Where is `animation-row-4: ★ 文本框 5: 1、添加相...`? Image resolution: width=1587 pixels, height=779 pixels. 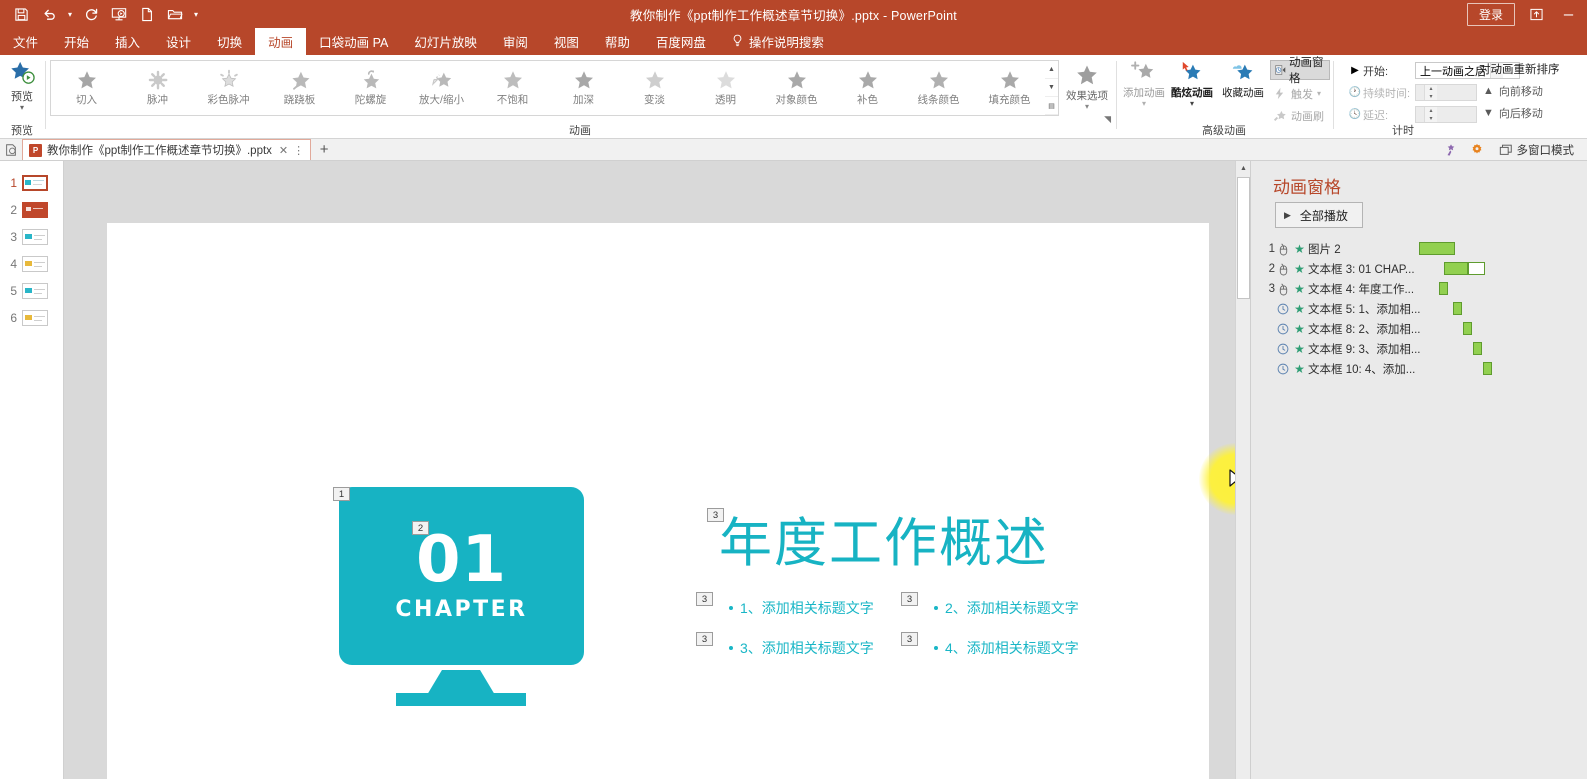 animation-row-4: ★ 文本框 5: 1、添加相... is located at coordinates (1423, 309).